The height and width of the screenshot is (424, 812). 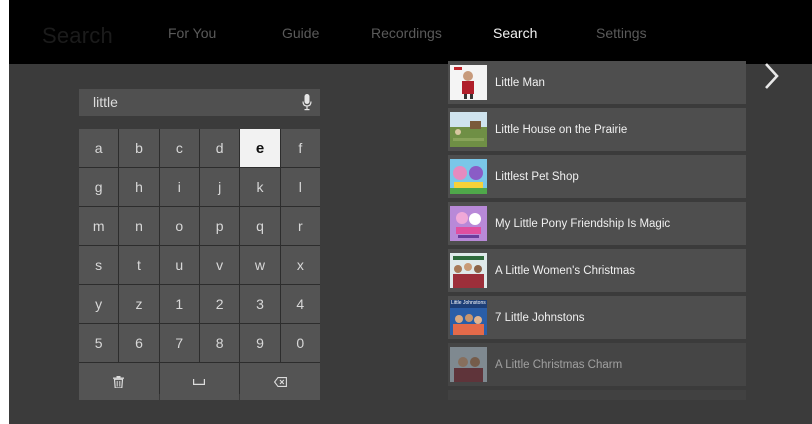 What do you see at coordinates (179, 304) in the screenshot?
I see `key-1: 1` at bounding box center [179, 304].